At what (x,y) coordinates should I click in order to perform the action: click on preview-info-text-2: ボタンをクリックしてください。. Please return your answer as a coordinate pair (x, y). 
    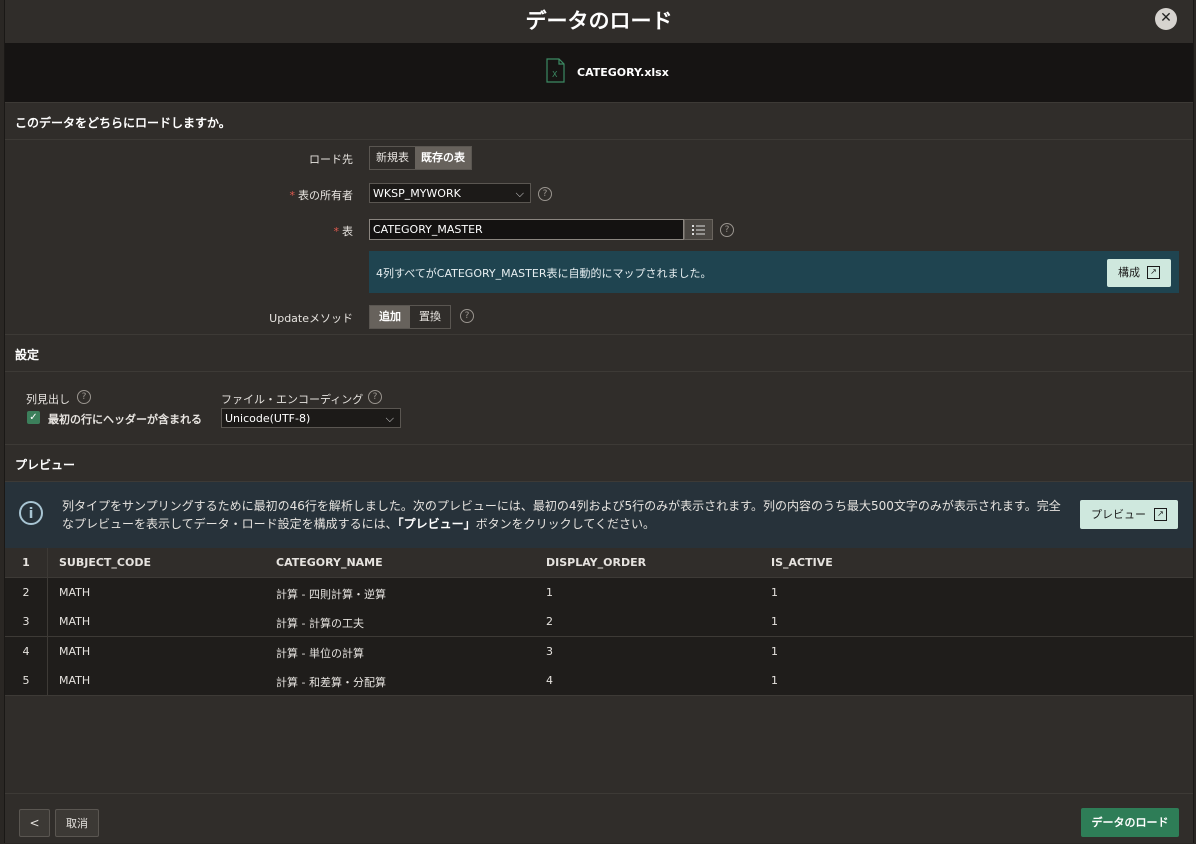
    Looking at the image, I should click on (565, 524).